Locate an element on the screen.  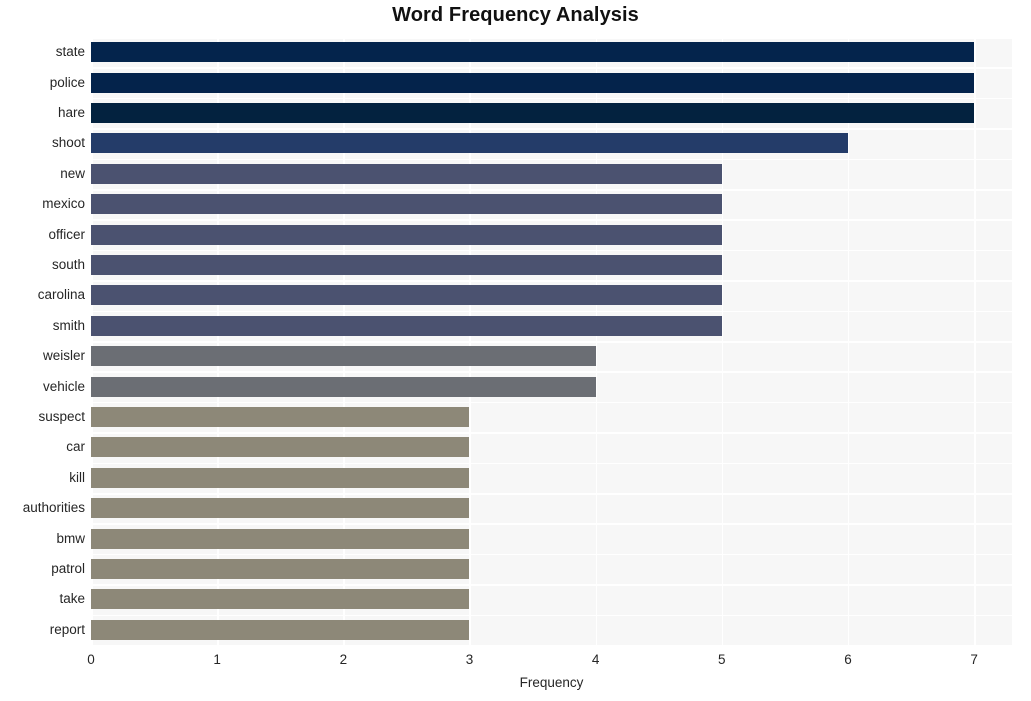
y-axis-tick-label: hare is located at coordinates (71, 112).